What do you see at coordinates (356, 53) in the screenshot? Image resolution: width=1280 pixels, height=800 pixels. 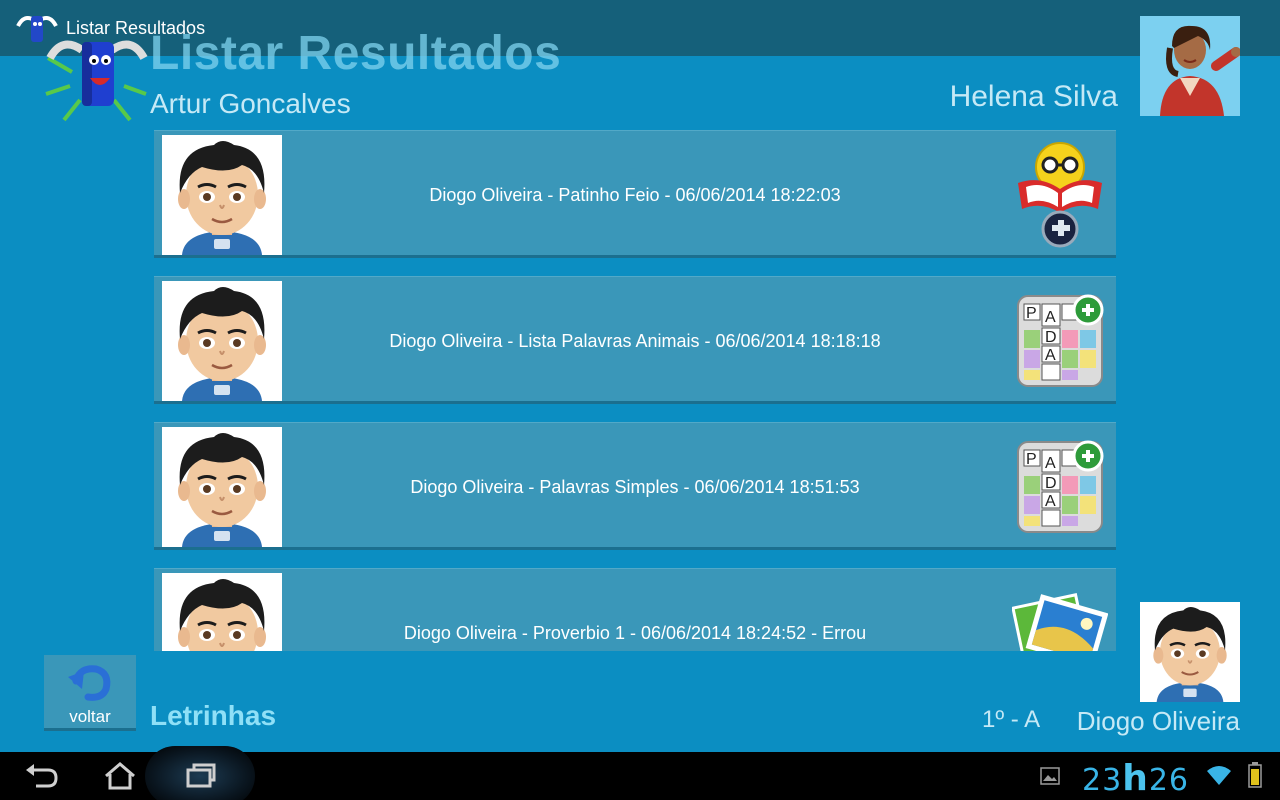 I see `page-title: Listar Resultados` at bounding box center [356, 53].